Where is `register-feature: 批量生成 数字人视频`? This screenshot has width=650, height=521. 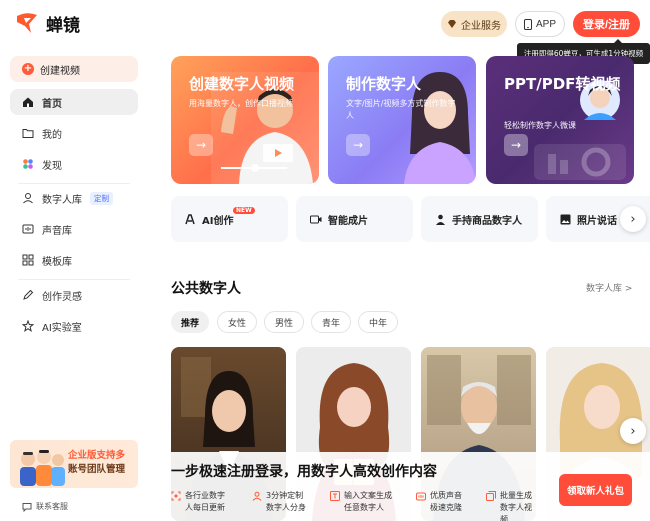 register-feature: 批量生成 数字人视频 is located at coordinates (509, 505).